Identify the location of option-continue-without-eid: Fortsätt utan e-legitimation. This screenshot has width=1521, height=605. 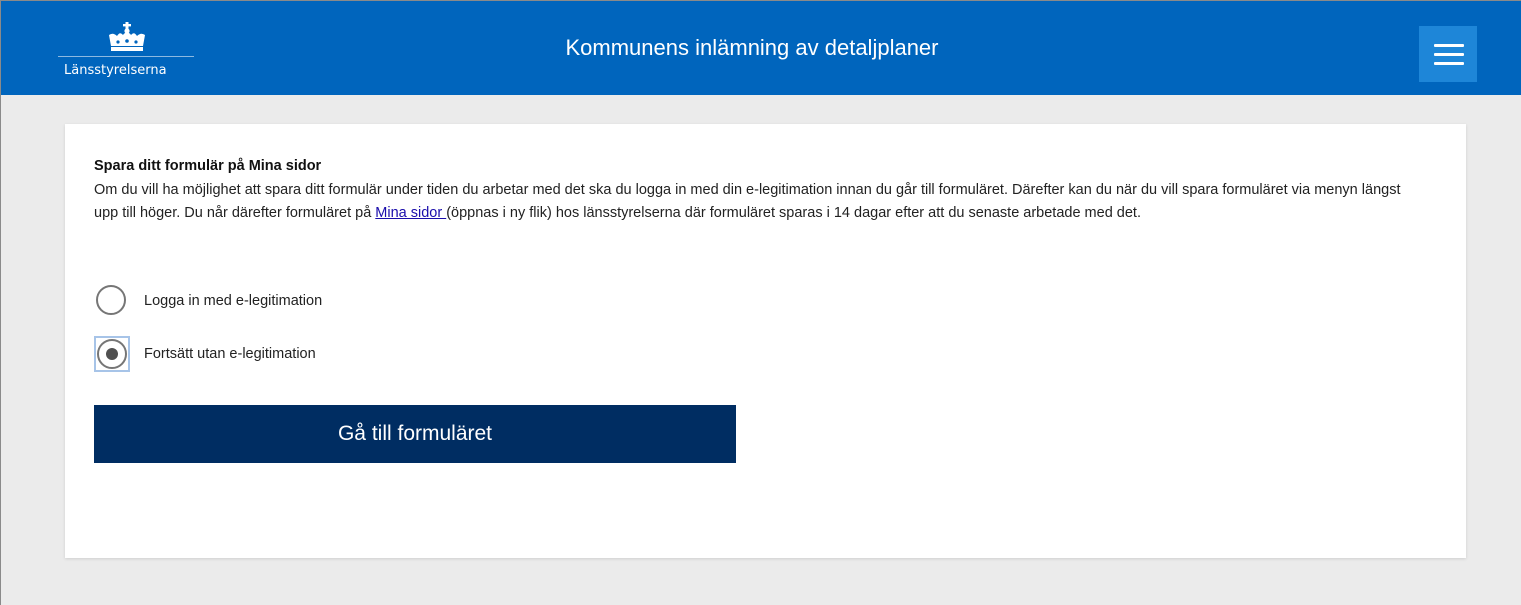
(205, 354).